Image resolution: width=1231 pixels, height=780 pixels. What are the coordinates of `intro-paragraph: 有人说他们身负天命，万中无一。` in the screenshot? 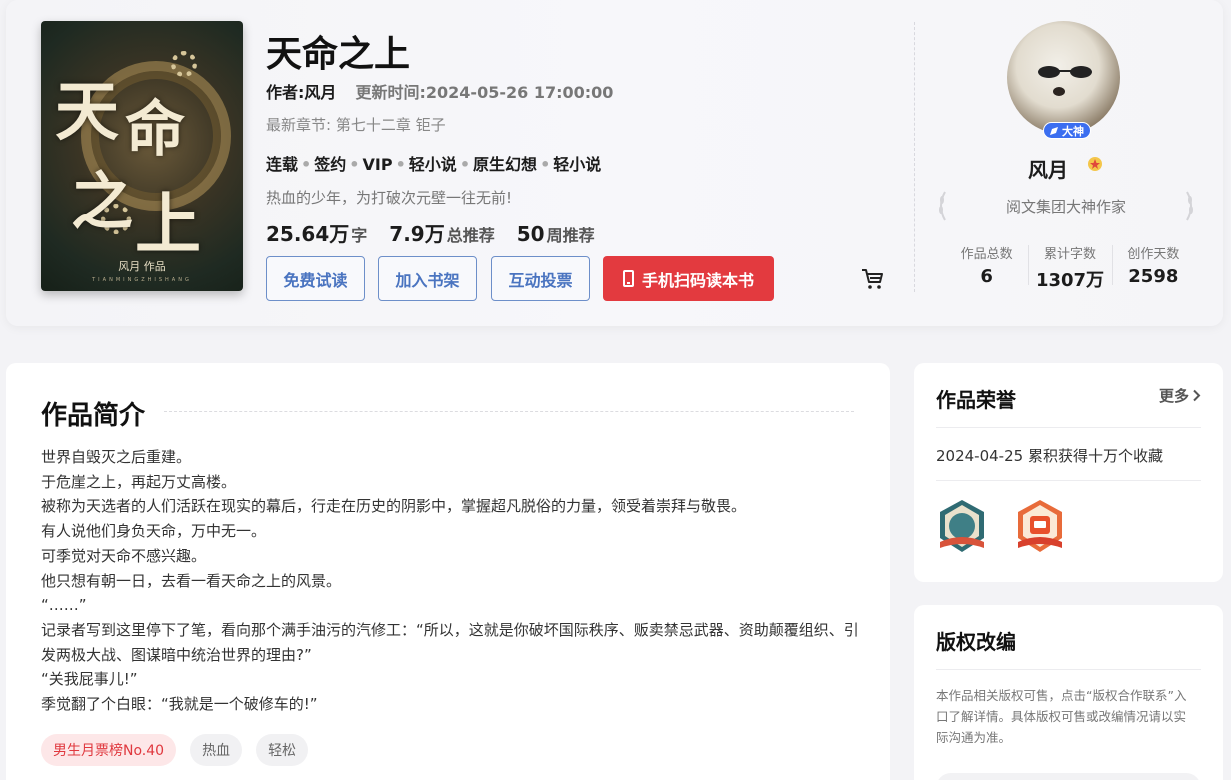 It's located at (154, 531).